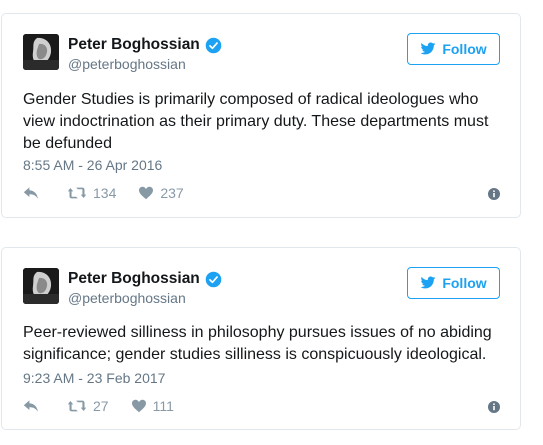  I want to click on like-button: 237, so click(161, 193).